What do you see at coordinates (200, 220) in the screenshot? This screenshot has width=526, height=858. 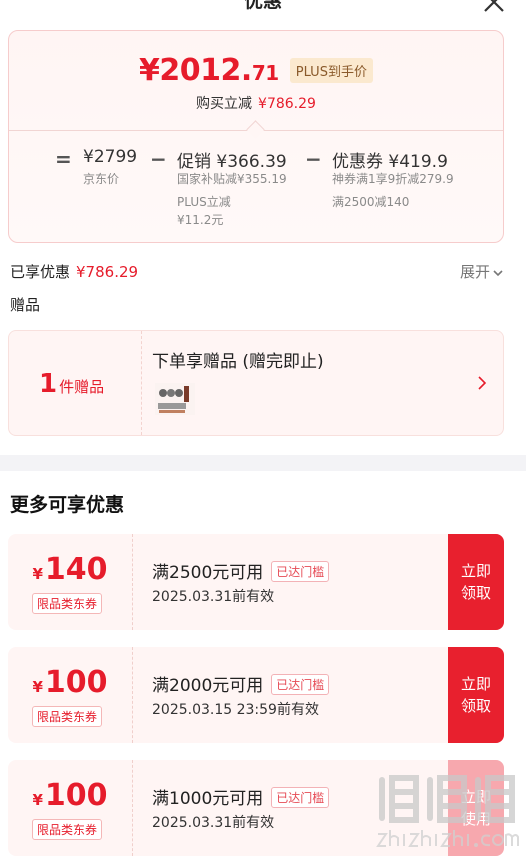 I see `plus-discount-amount: ¥11.2元` at bounding box center [200, 220].